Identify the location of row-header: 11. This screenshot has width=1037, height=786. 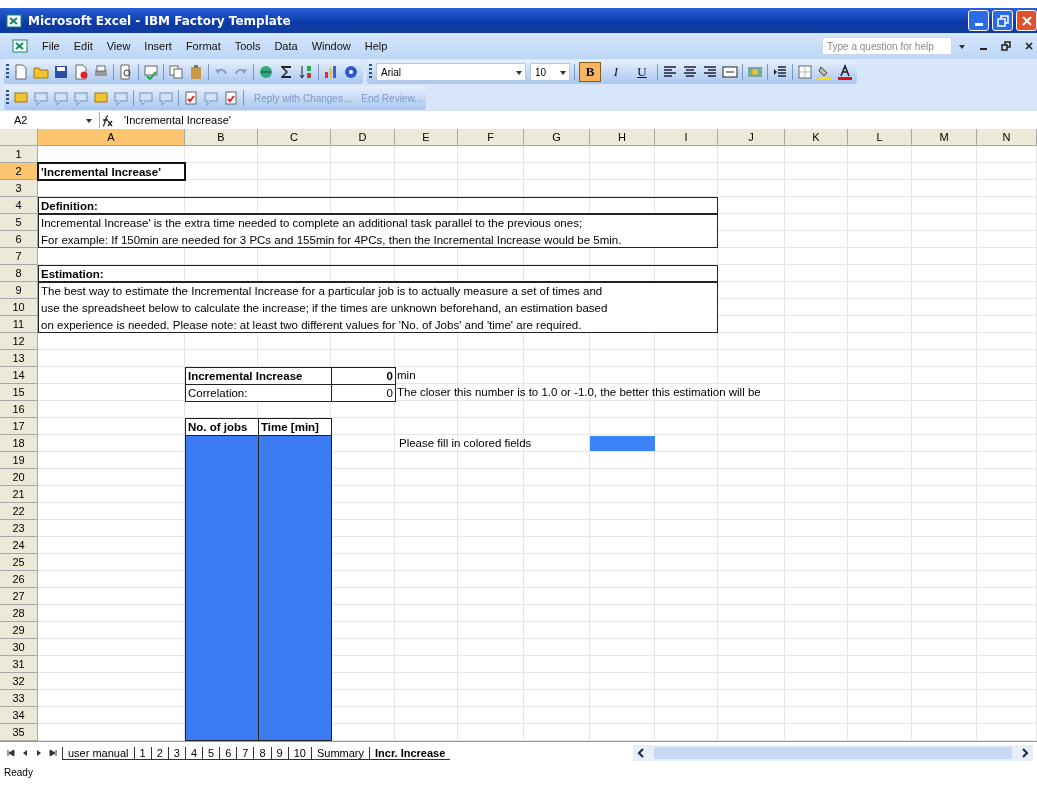
(19, 324).